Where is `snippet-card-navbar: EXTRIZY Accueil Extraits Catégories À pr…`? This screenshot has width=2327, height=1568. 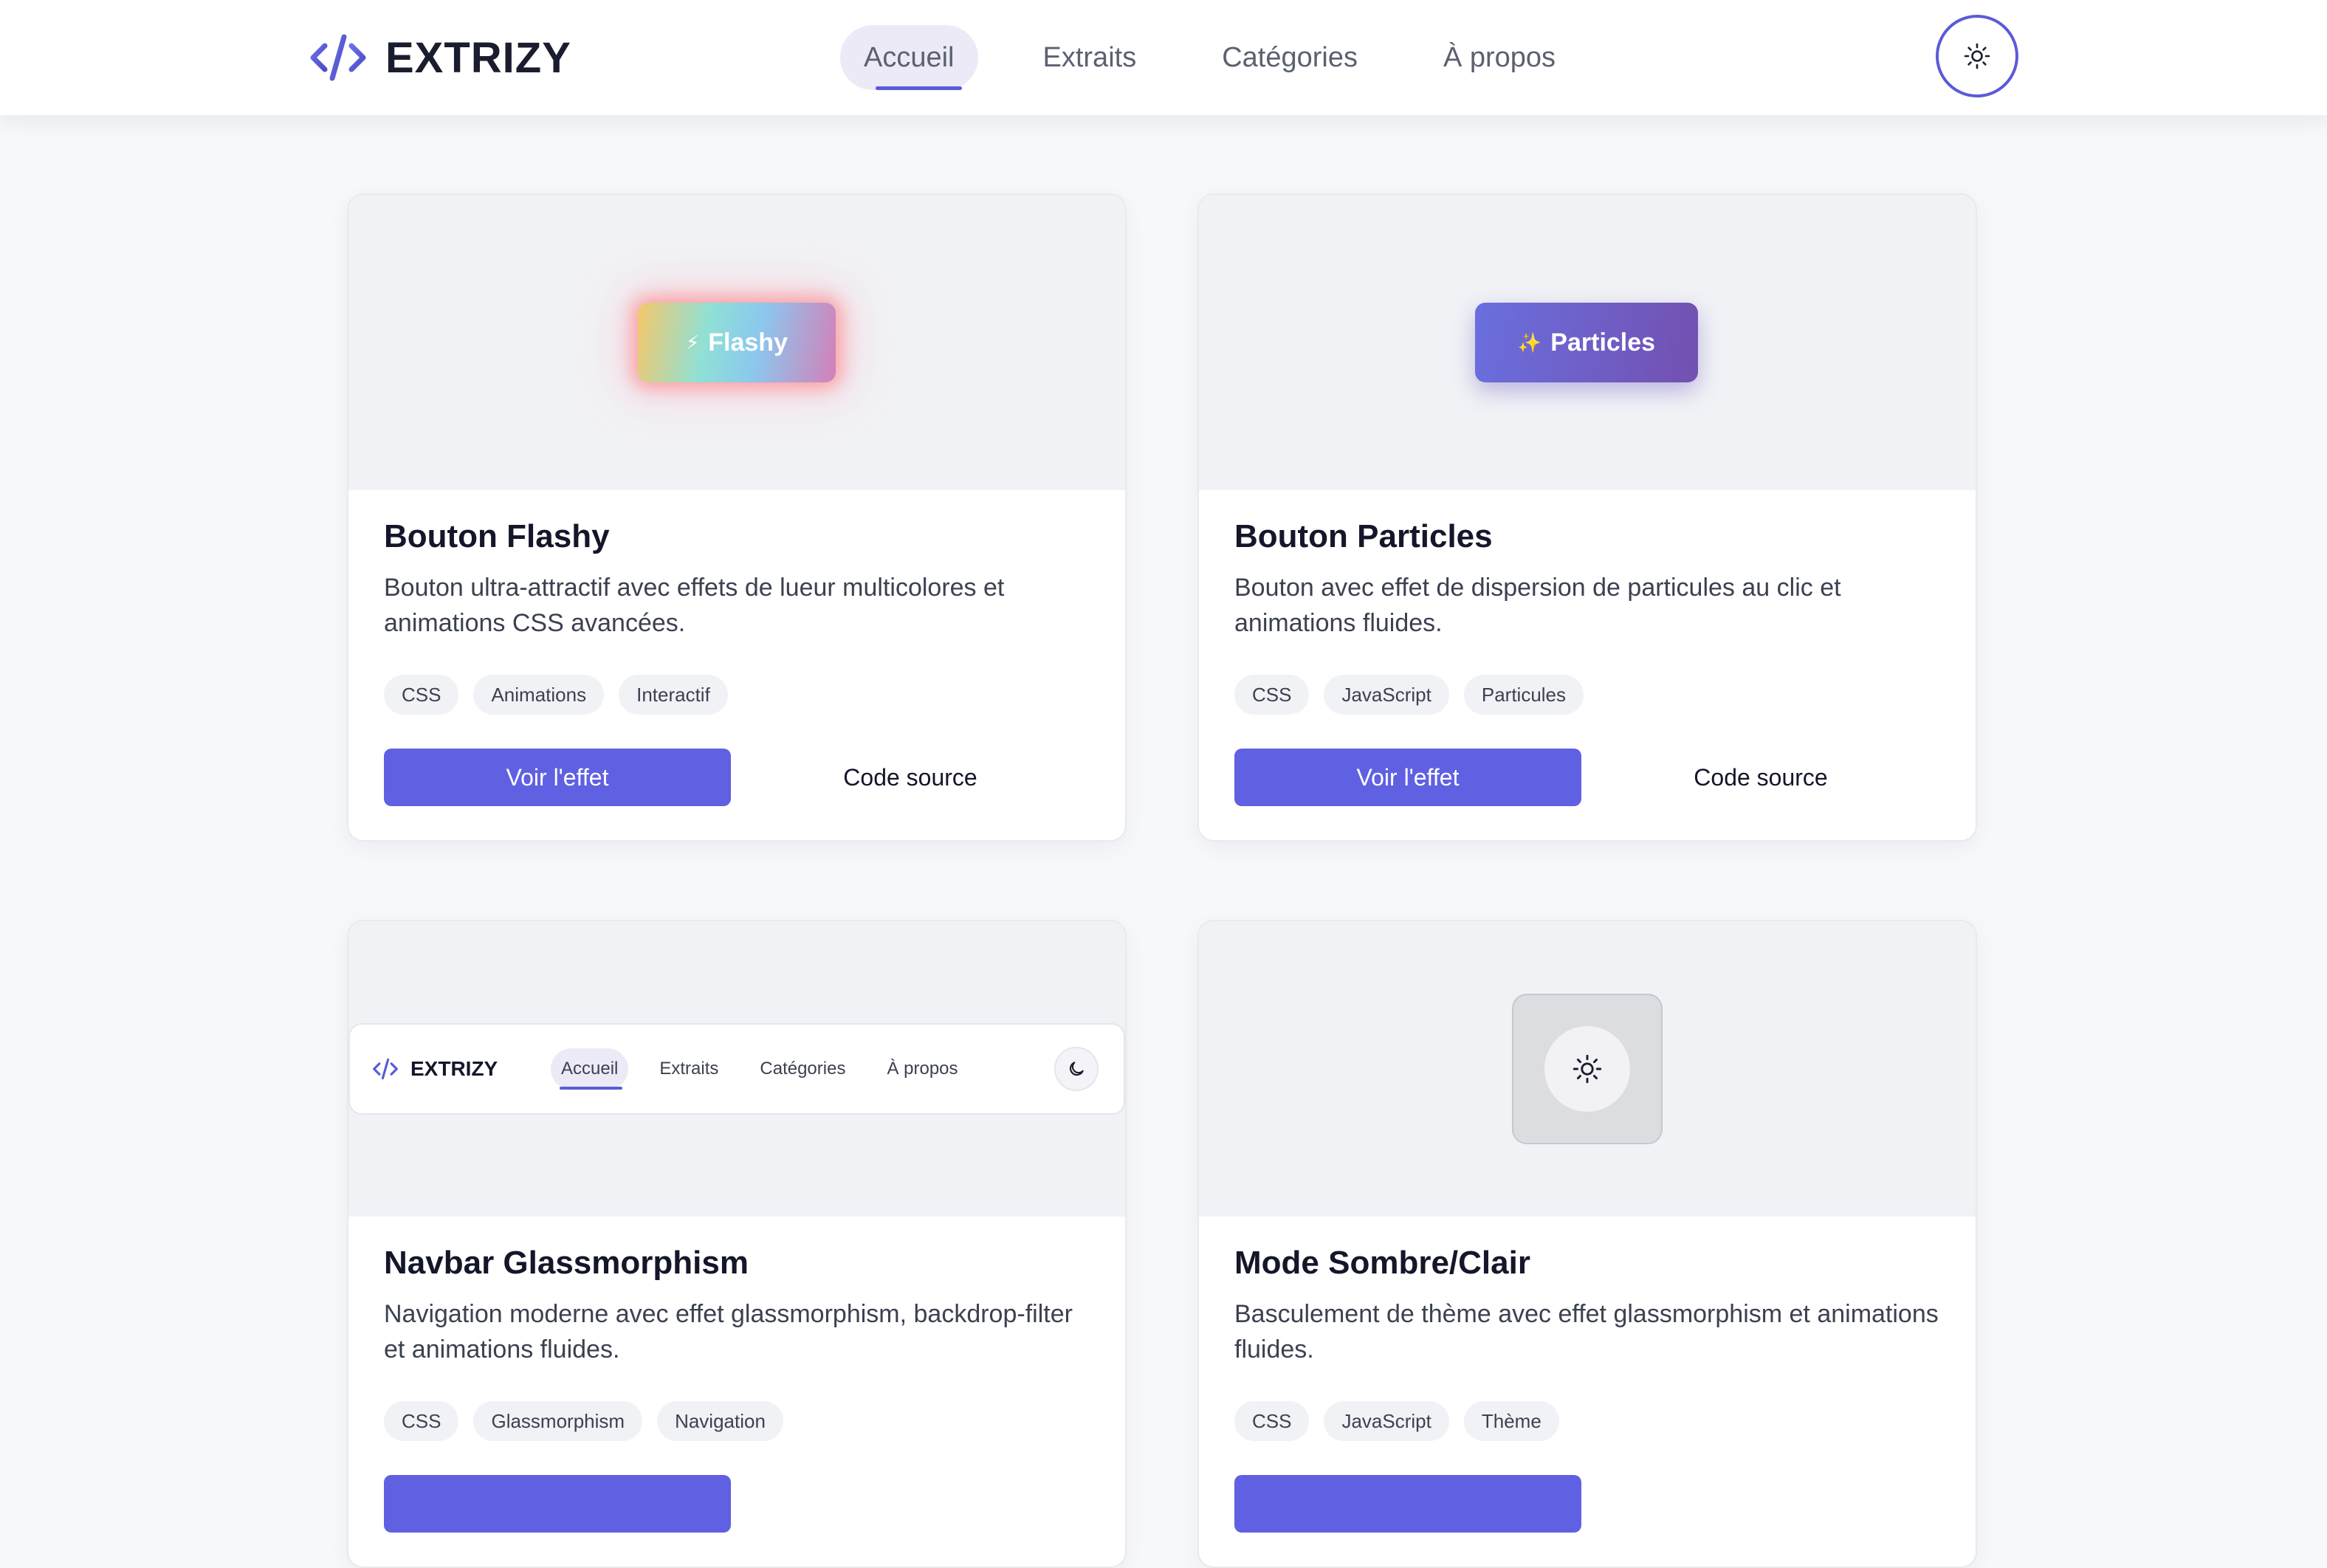 snippet-card-navbar: EXTRIZY Accueil Extraits Catégories À pr… is located at coordinates (737, 1244).